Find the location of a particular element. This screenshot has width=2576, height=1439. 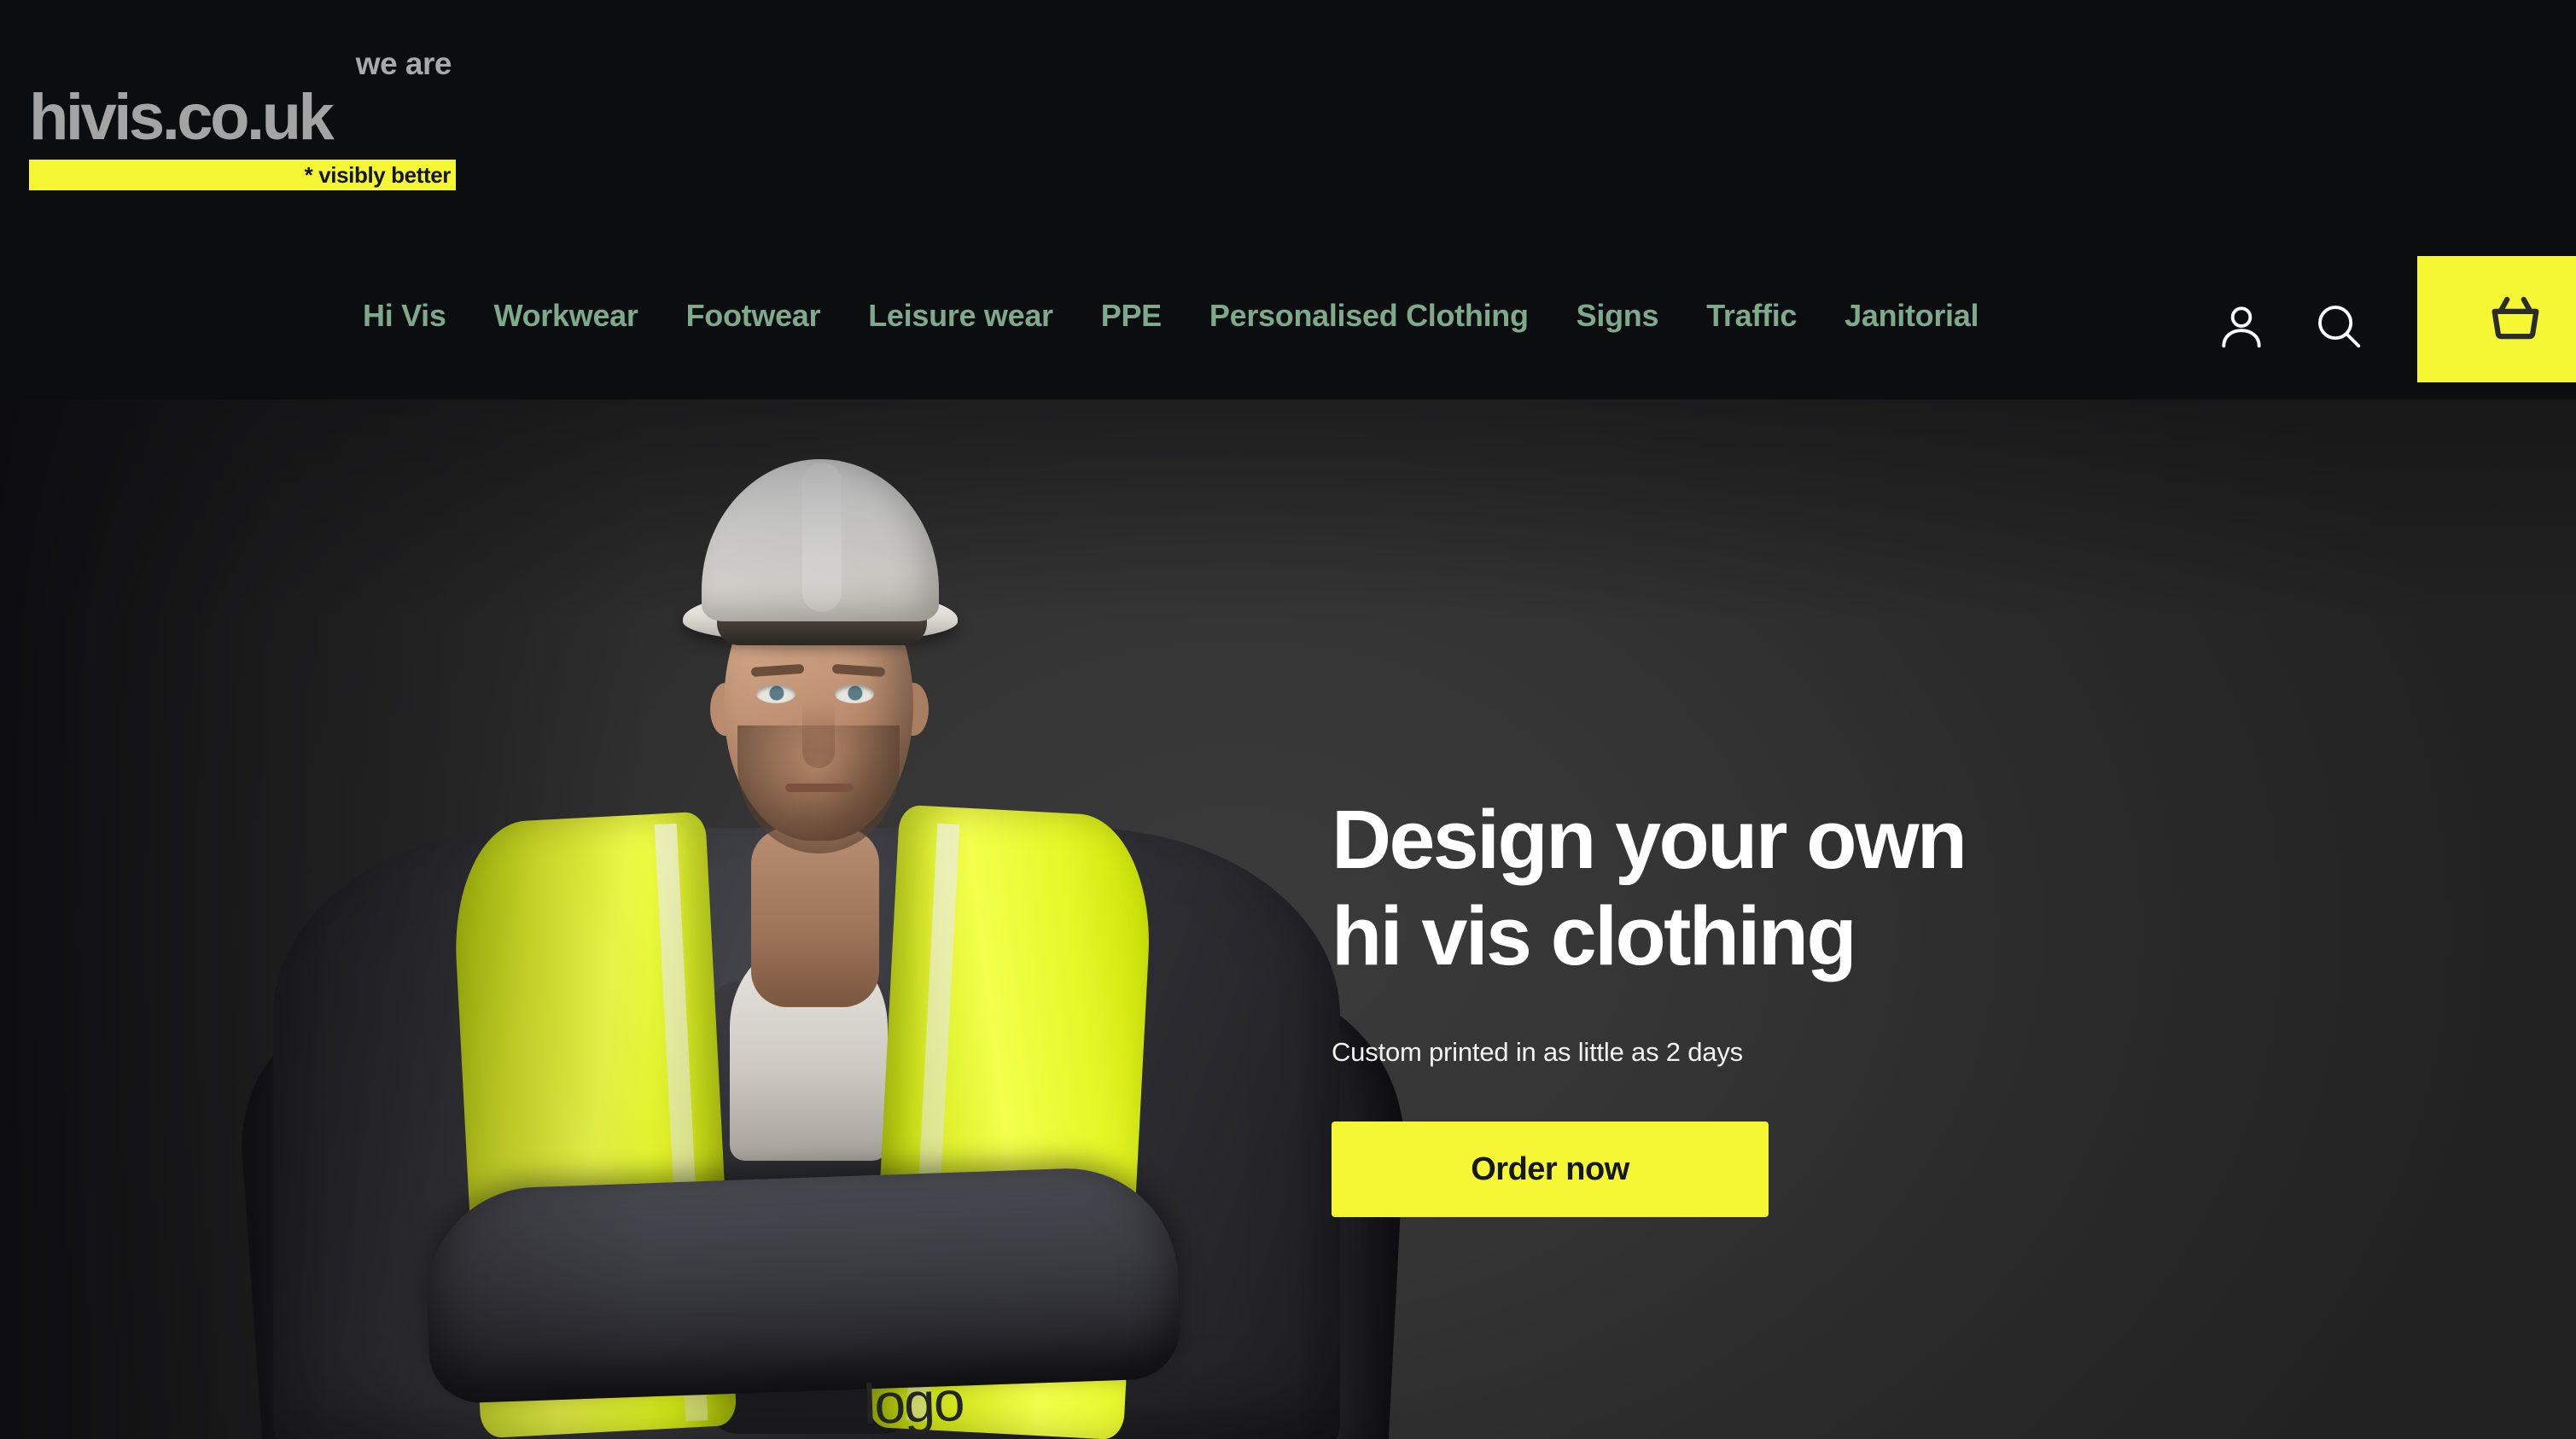

header-icon-group is located at coordinates (2290, 327).